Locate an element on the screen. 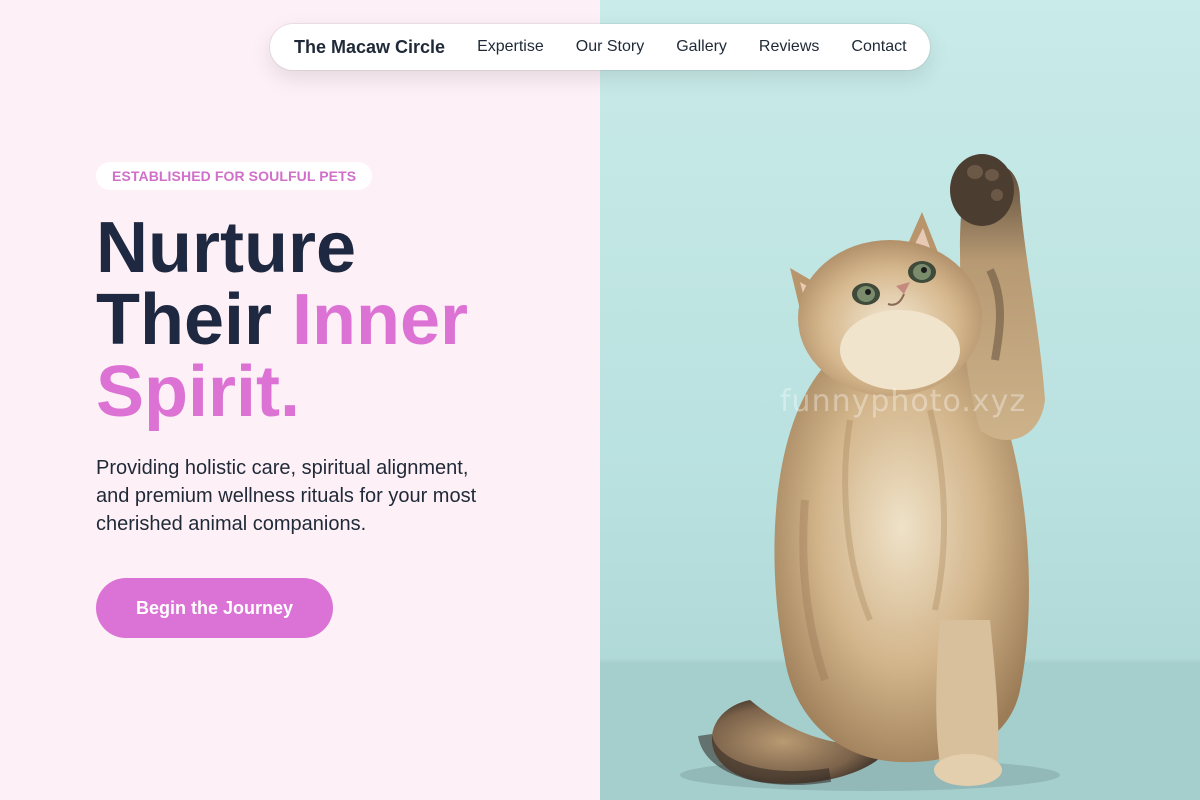  kitten-head is located at coordinates (886, 304).